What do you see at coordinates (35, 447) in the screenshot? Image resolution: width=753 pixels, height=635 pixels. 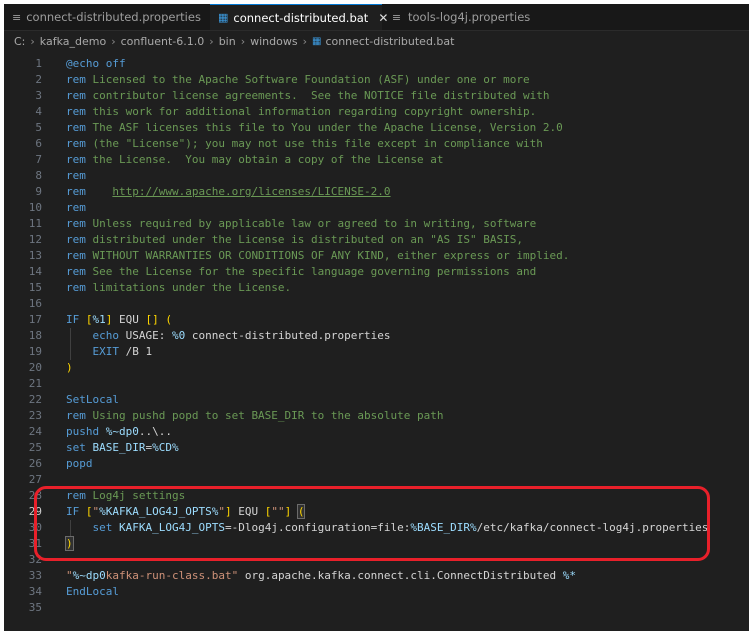 I see `line-number: 25` at bounding box center [35, 447].